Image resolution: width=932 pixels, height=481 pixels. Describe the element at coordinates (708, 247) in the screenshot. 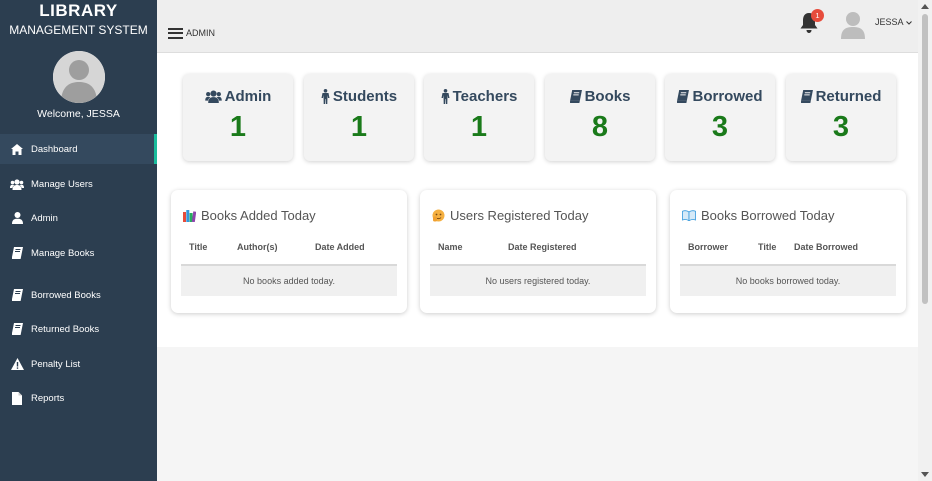

I see `column-header: Borrower` at that location.